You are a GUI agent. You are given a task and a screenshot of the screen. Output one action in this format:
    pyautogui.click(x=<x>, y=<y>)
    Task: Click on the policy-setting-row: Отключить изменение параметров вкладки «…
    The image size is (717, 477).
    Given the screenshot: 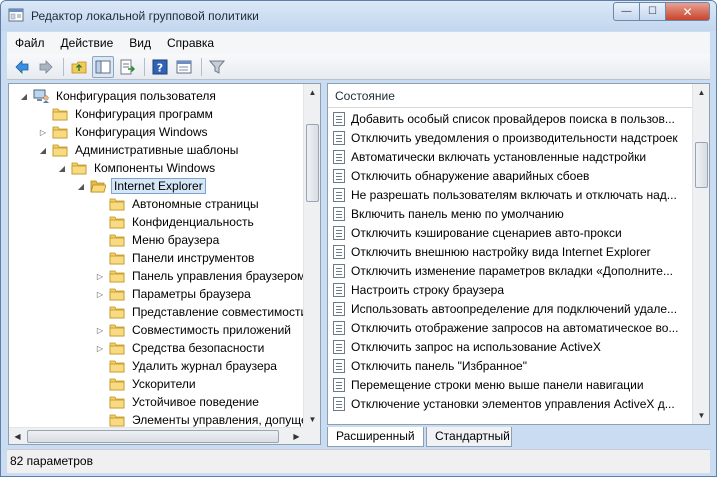 What is the action you would take?
    pyautogui.click(x=510, y=270)
    